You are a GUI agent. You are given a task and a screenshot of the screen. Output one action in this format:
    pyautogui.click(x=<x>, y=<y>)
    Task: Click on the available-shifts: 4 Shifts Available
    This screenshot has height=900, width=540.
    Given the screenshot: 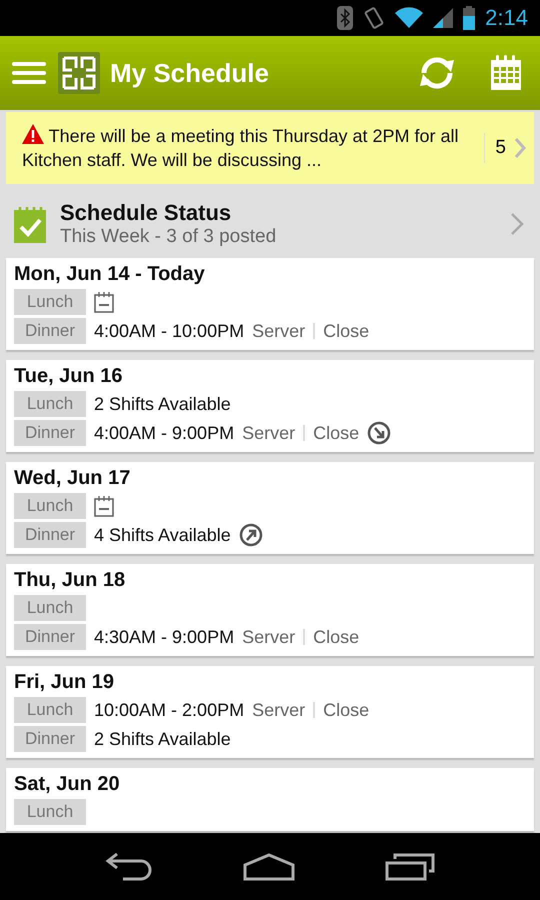 What is the action you would take?
    pyautogui.click(x=162, y=535)
    